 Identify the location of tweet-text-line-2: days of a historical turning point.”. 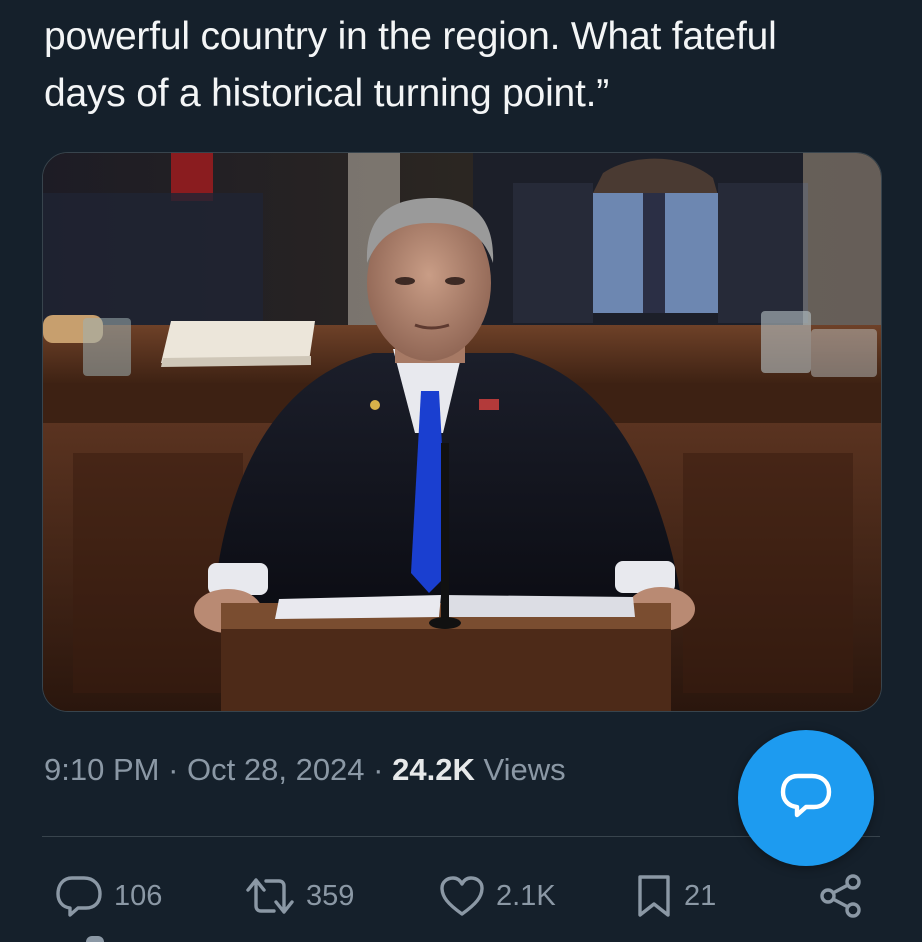
(327, 93).